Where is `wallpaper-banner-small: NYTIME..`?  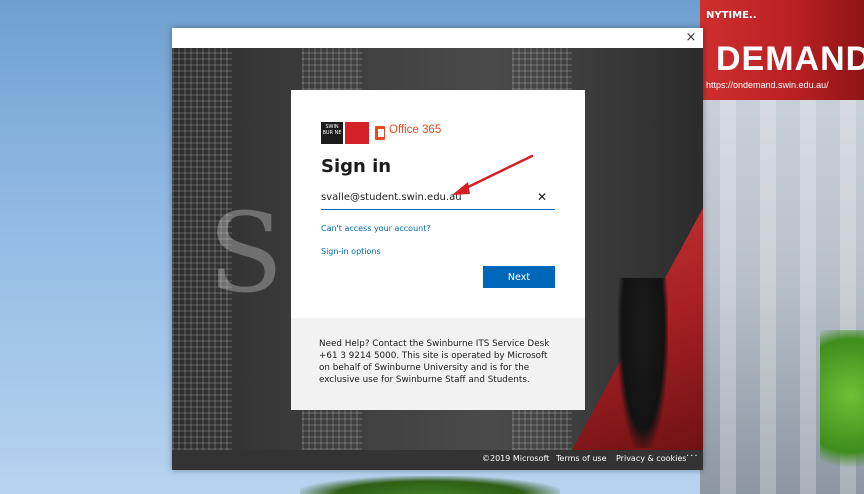 wallpaper-banner-small: NYTIME.. is located at coordinates (731, 15).